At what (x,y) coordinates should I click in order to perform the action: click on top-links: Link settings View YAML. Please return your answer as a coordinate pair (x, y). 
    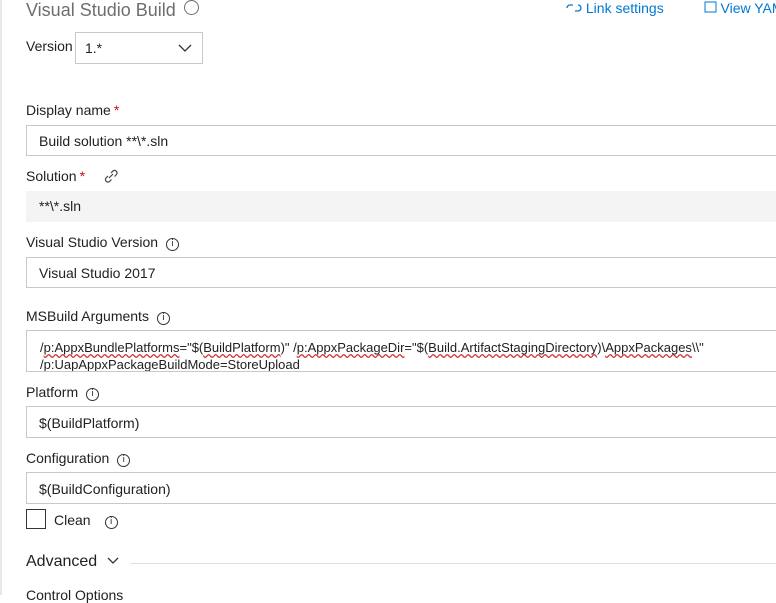
    Looking at the image, I should click on (671, 8).